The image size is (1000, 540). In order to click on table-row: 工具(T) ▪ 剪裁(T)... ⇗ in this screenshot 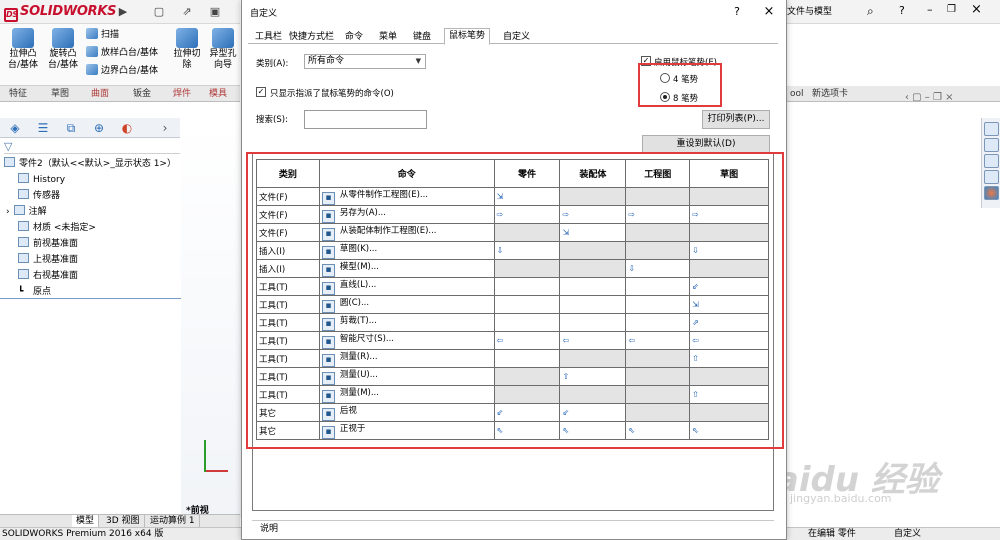, I will do `click(512, 322)`.